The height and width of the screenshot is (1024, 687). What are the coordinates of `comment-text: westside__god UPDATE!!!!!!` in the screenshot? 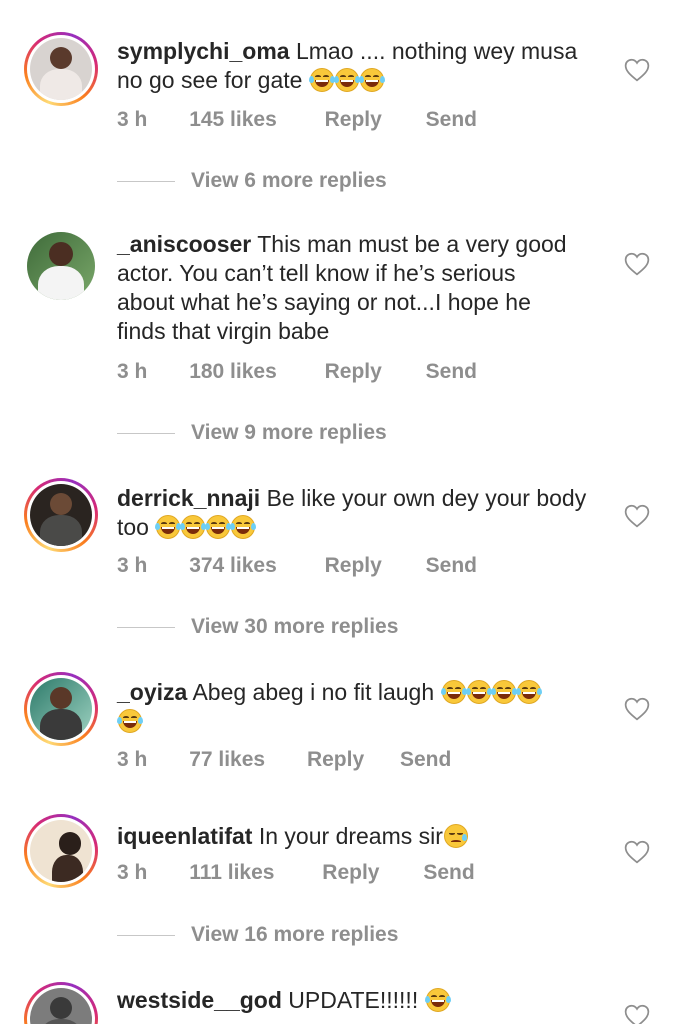 It's located at (362, 1000).